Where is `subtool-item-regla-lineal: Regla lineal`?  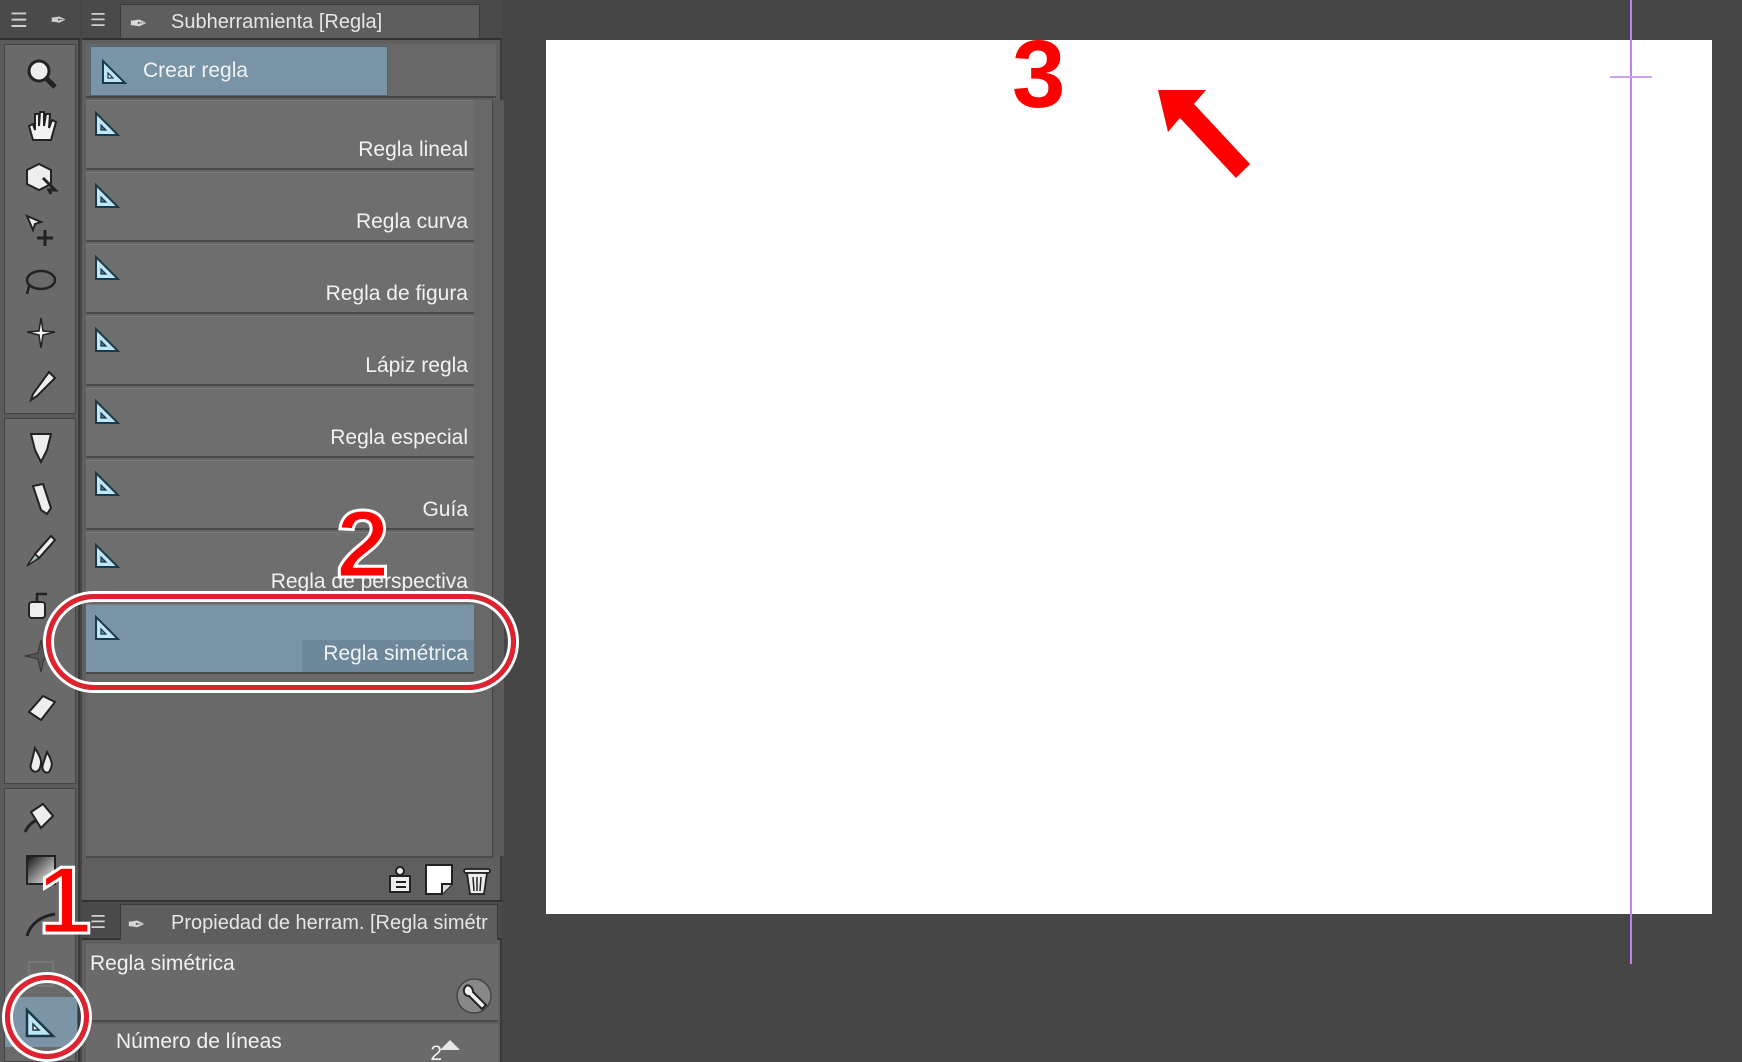 subtool-item-regla-lineal: Regla lineal is located at coordinates (280, 135).